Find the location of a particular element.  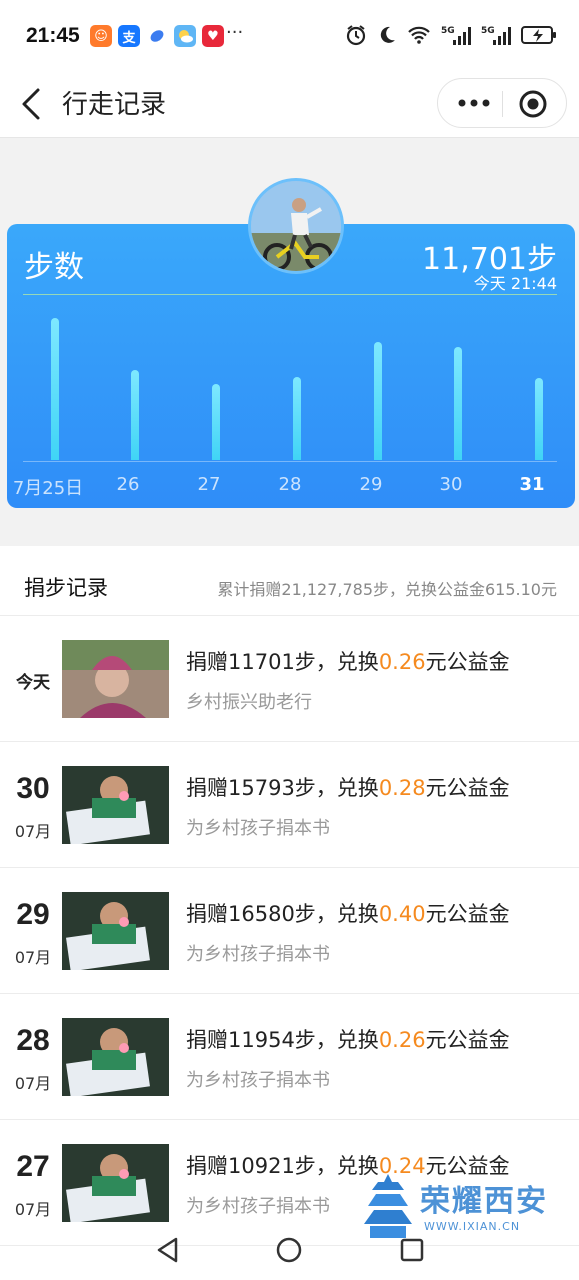

records-summary: 累计捐赠21,127,785步，兑换公益金615.10元 is located at coordinates (387, 589).